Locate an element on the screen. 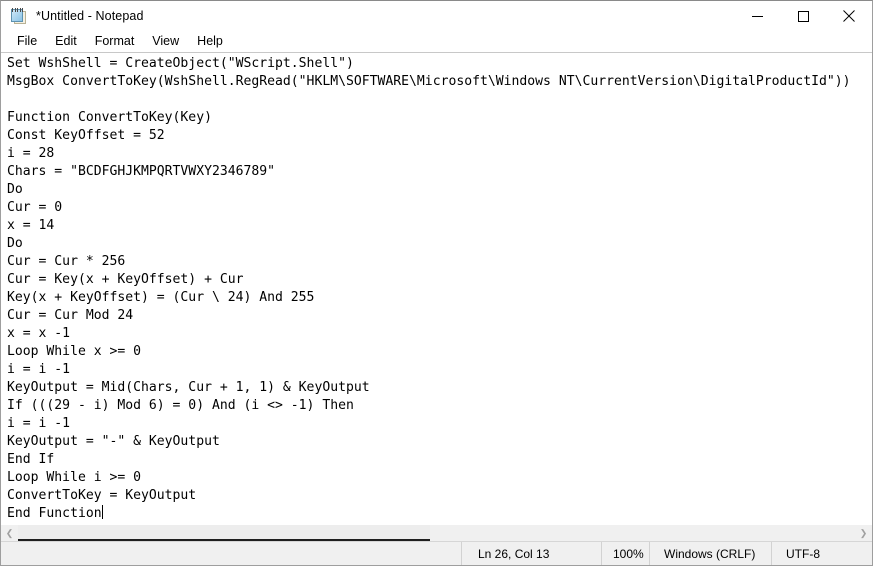 The height and width of the screenshot is (566, 873). editor-line: Function ConvertToKey(Key) is located at coordinates (109, 117).